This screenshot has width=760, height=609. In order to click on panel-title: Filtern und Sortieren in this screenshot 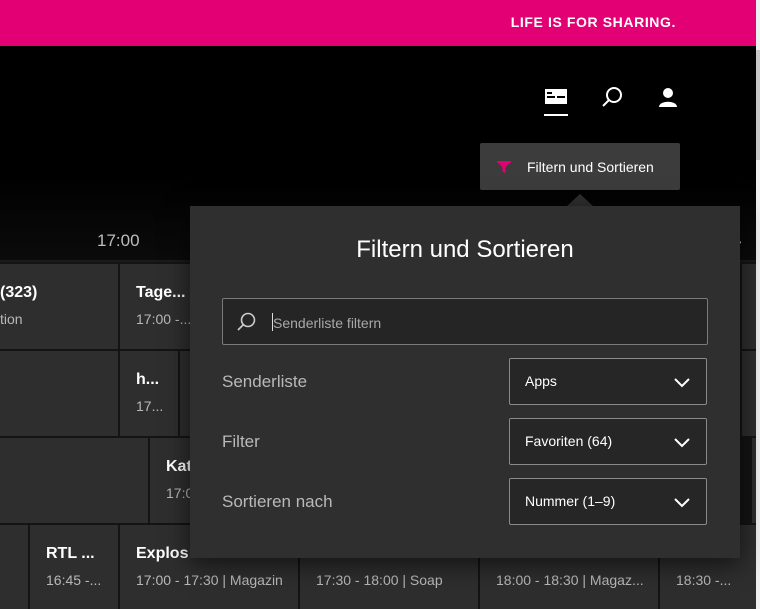, I will do `click(465, 249)`.